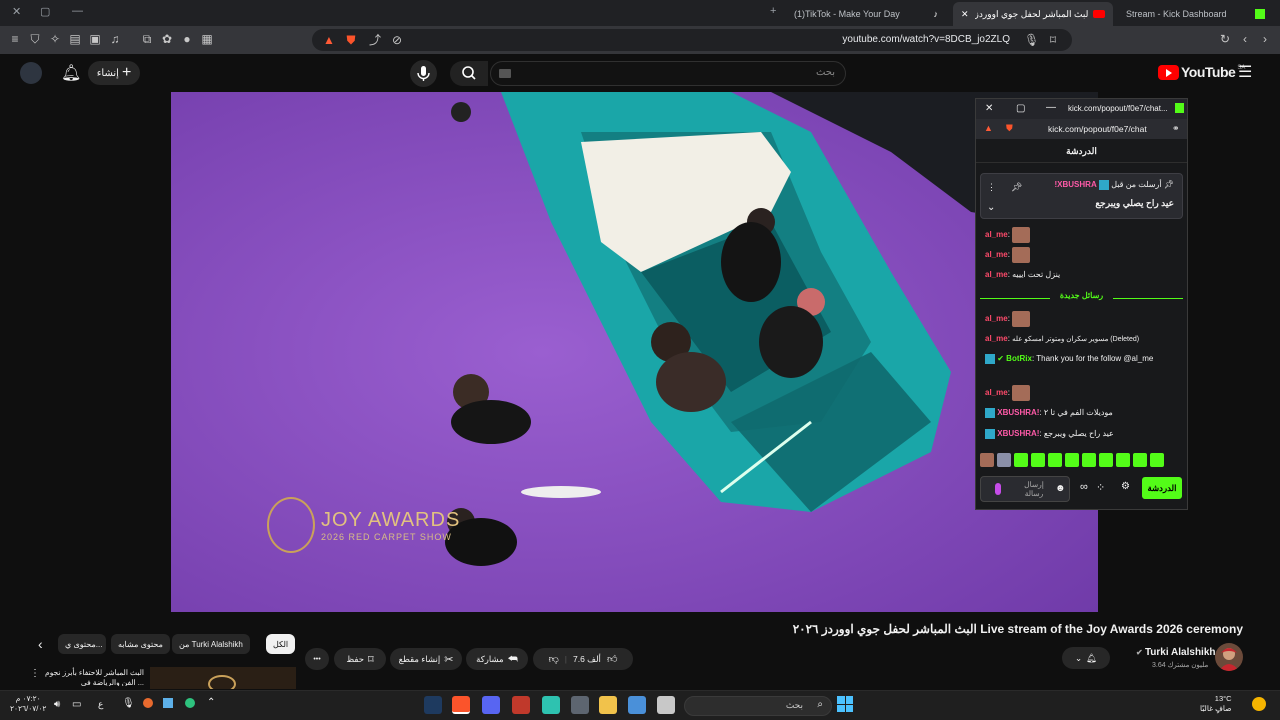 Image resolution: width=1280 pixels, height=720 pixels. I want to click on channel-name: ✔ Turki Alalshikh, so click(1176, 652).